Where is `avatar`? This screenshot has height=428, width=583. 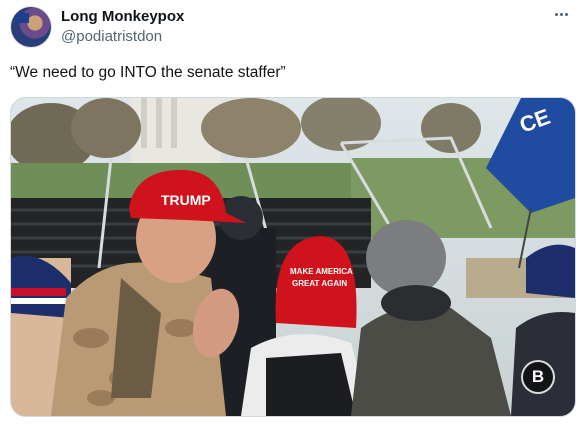
avatar is located at coordinates (31, 27).